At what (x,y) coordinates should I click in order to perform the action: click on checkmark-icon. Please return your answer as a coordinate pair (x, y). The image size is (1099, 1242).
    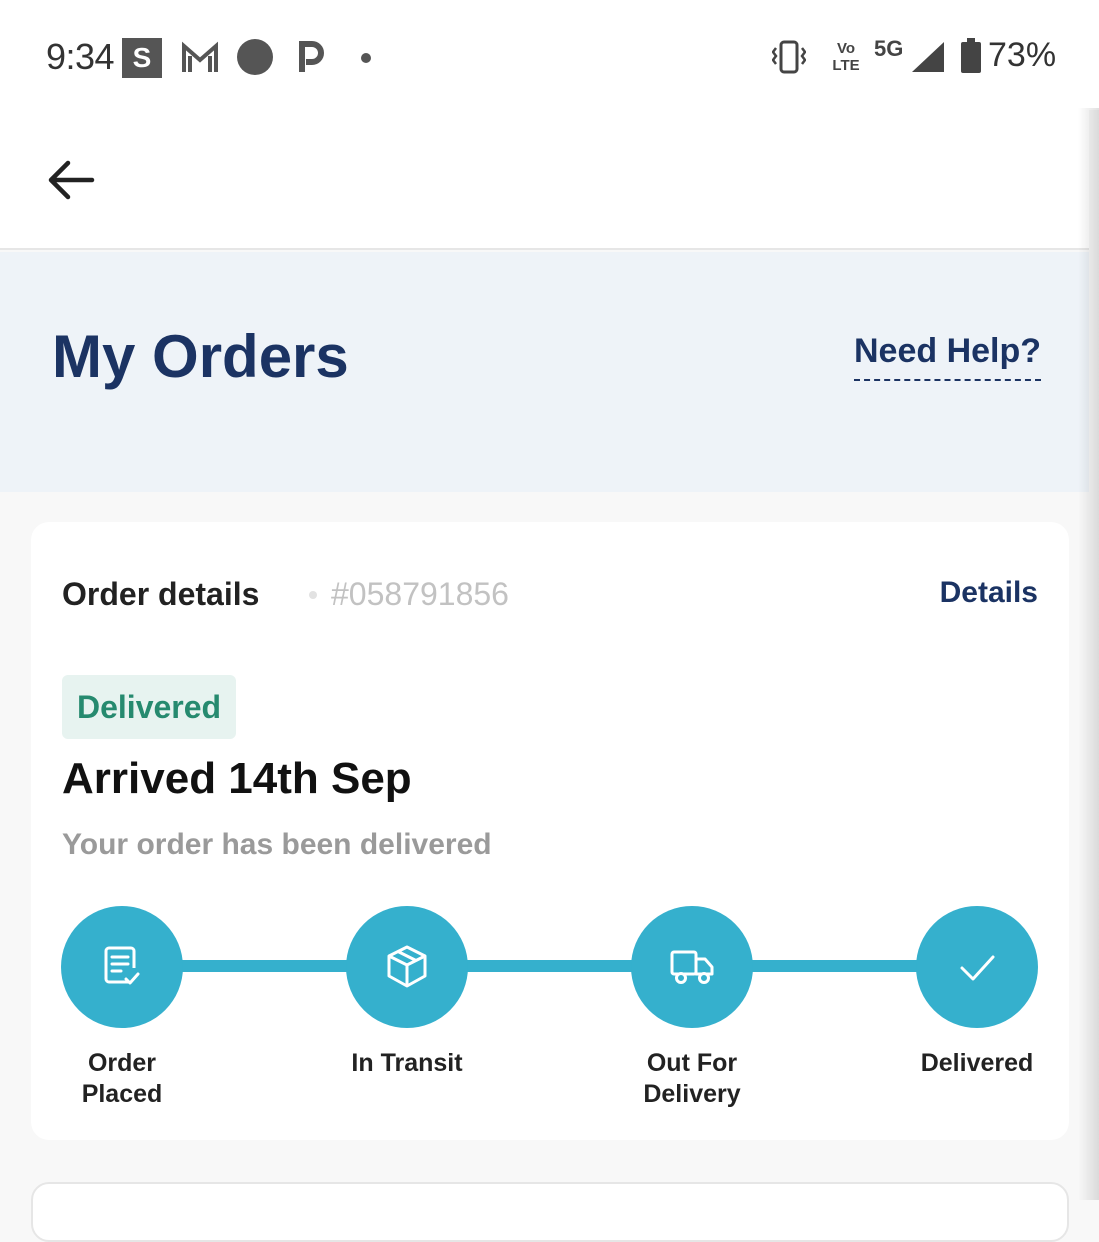
    Looking at the image, I should click on (977, 968).